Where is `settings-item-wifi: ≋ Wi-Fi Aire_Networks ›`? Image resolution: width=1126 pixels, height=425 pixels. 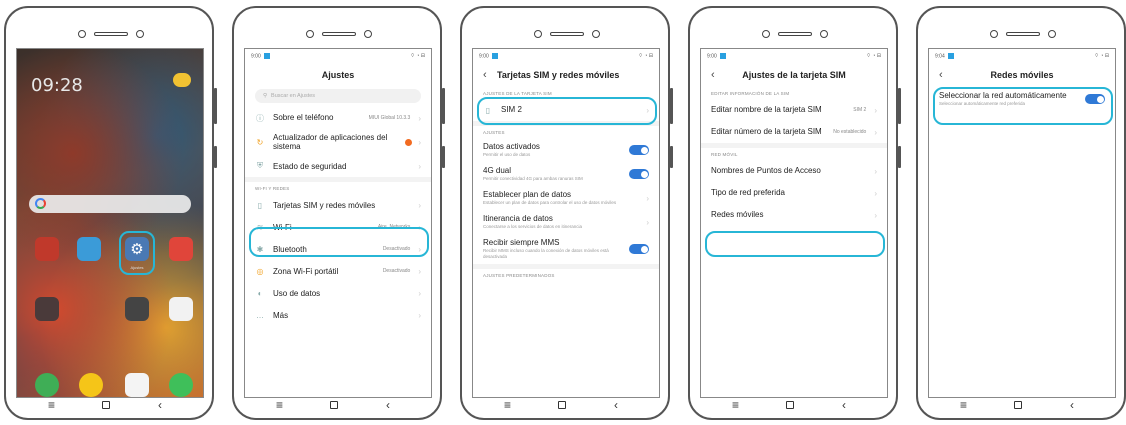 settings-item-wifi: ≋ Wi-Fi Aire_Networks › is located at coordinates (338, 227).